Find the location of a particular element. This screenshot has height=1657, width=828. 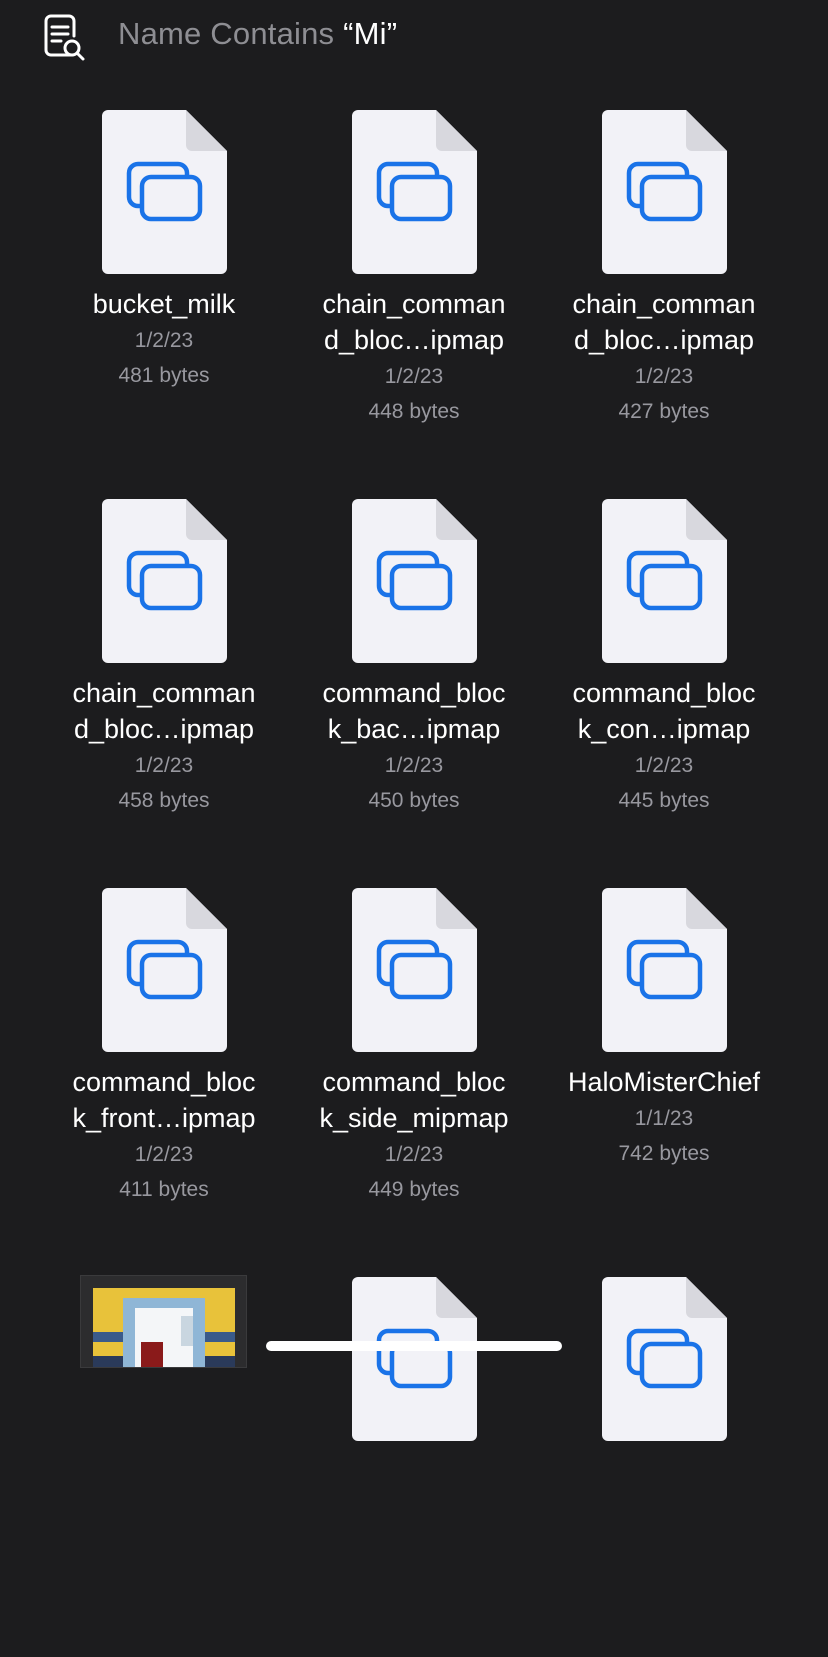

file-name: HaloMisterChief is located at coordinates (664, 1082).